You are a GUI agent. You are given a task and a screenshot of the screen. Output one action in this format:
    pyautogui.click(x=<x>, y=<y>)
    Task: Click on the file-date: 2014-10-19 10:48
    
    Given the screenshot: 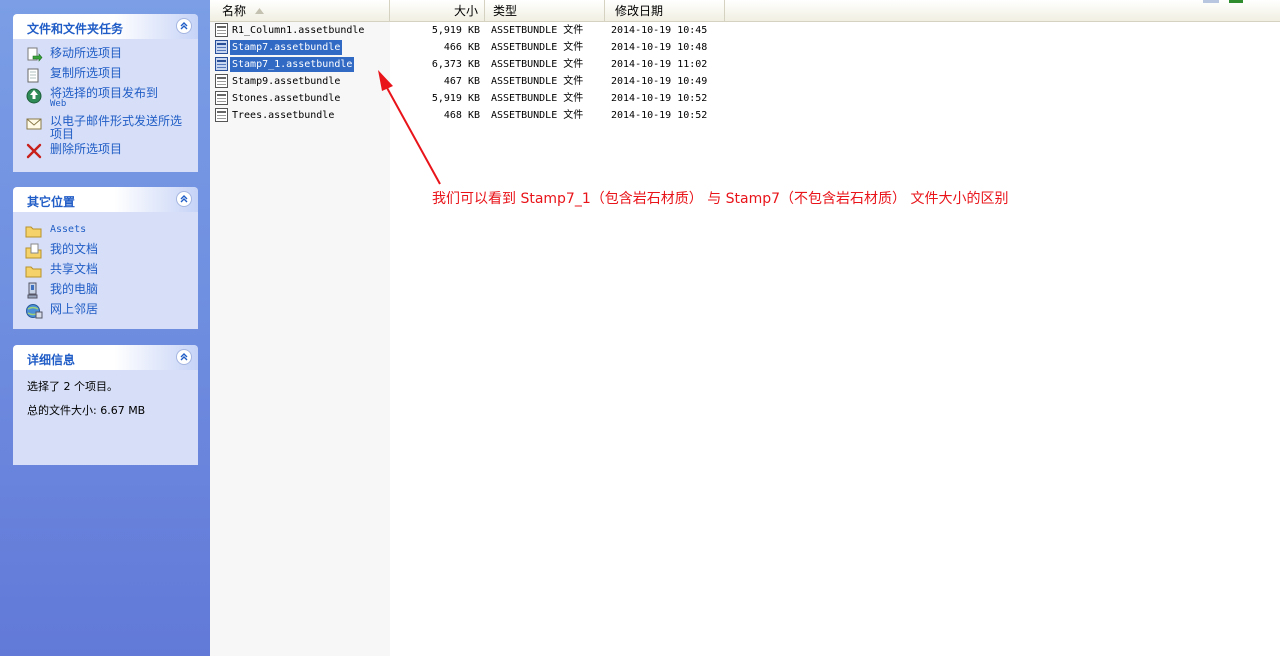 What is the action you would take?
    pyautogui.click(x=659, y=47)
    